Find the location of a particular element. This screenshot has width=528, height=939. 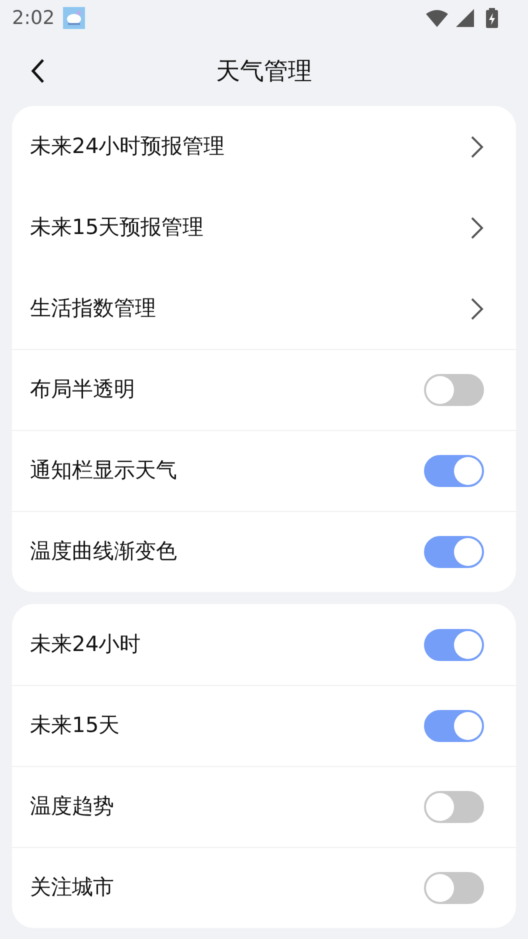

battery-icon is located at coordinates (492, 18).